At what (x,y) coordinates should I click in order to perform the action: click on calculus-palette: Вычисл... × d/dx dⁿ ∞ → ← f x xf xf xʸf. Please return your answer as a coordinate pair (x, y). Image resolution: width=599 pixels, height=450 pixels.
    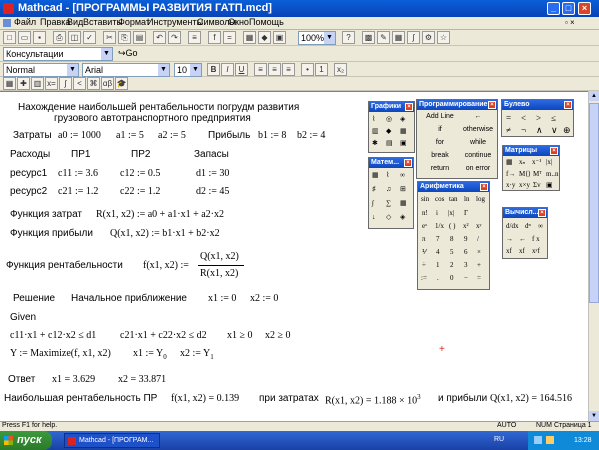
    Looking at the image, I should click on (525, 233).